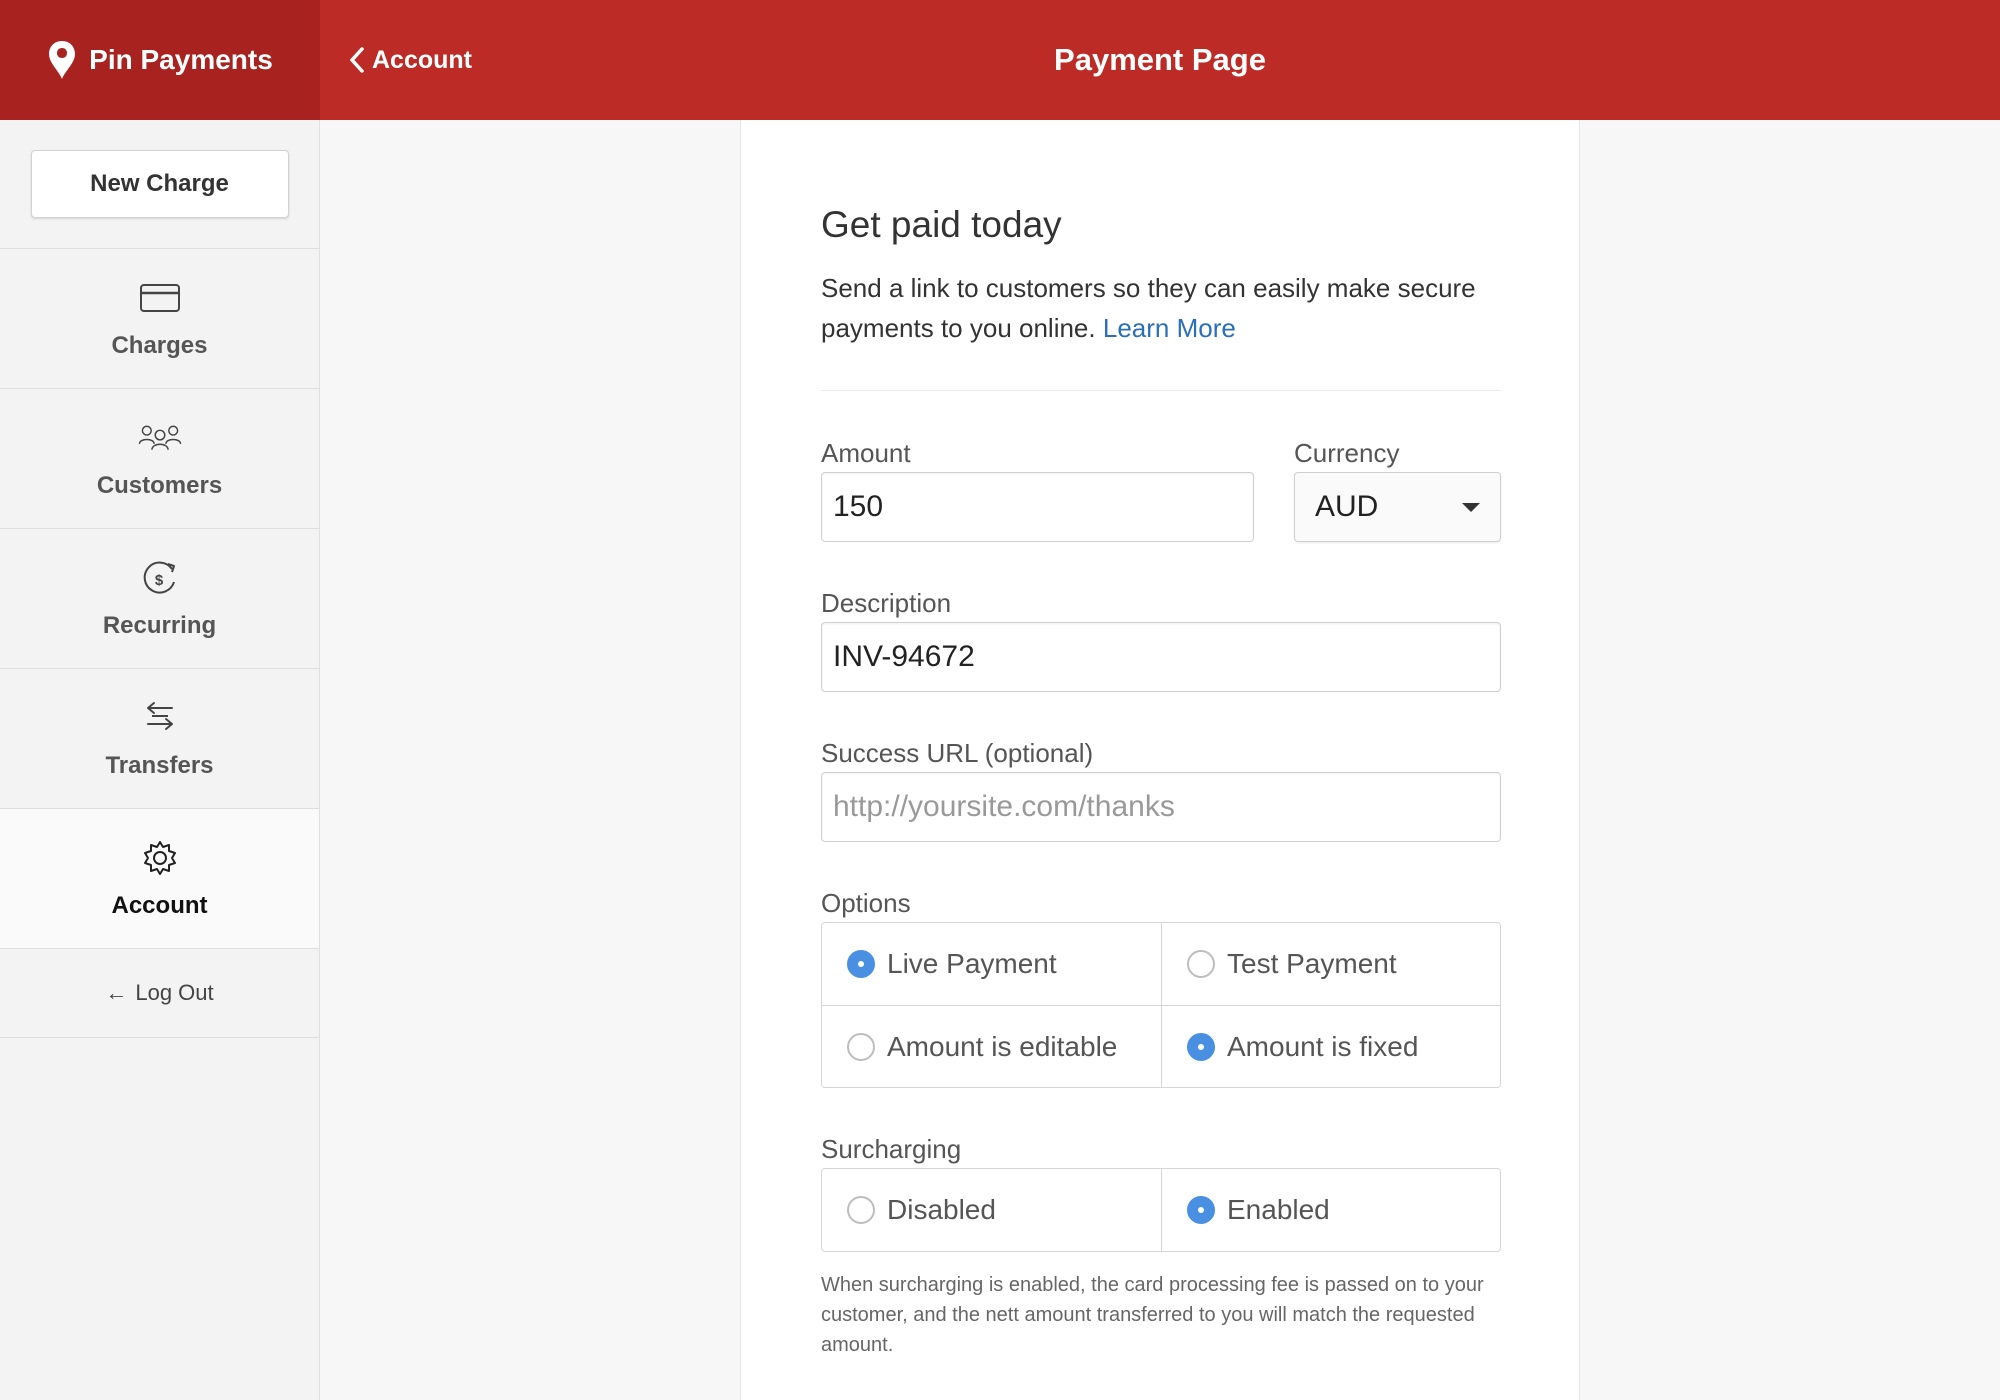  I want to click on surcharging-group: Disabled Enabled, so click(1161, 1210).